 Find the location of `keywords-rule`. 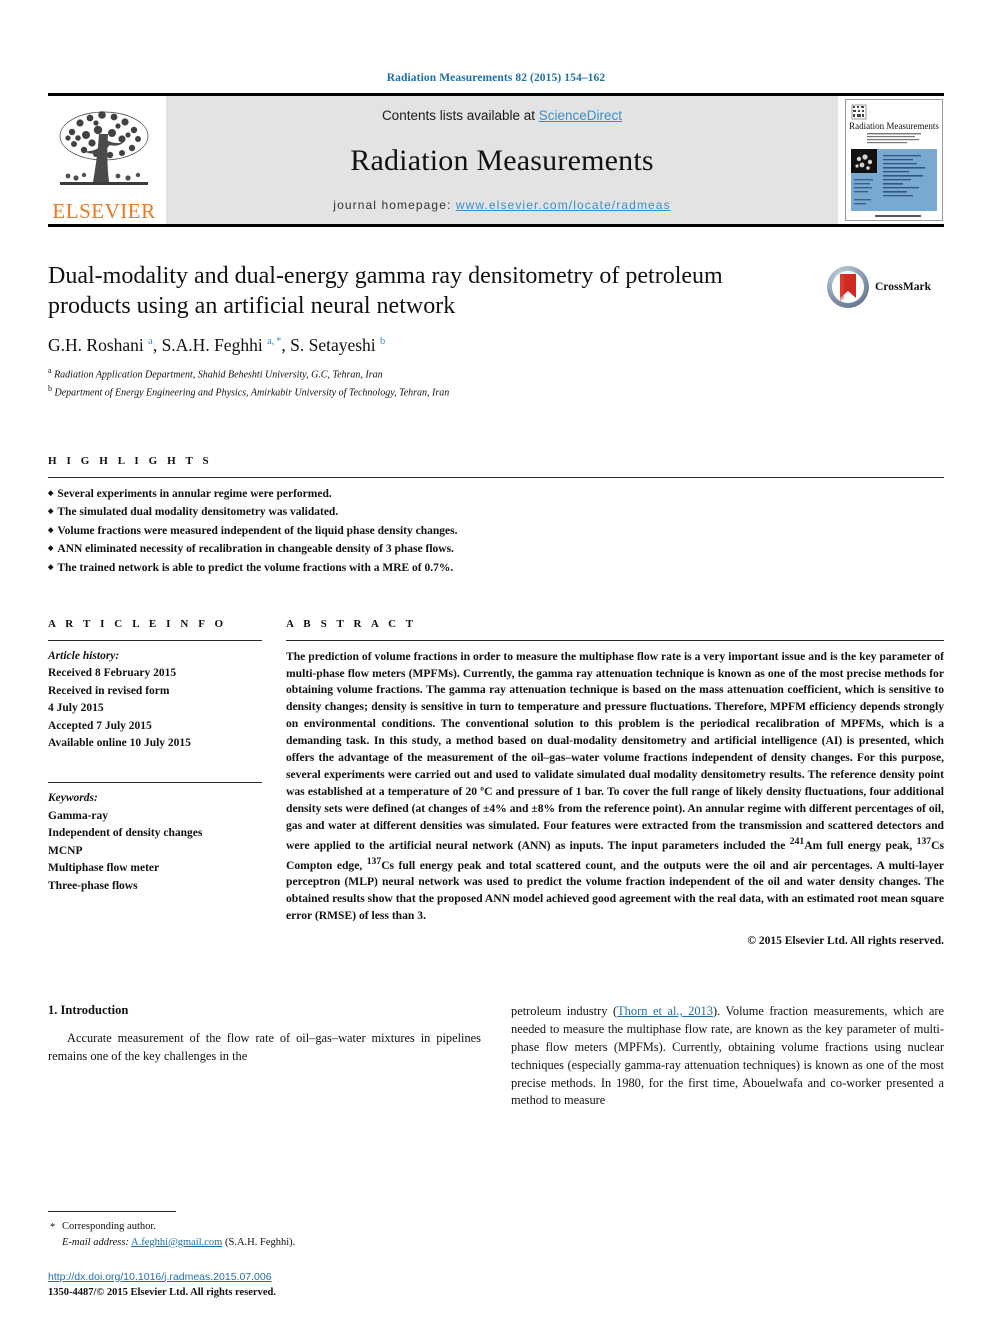

keywords-rule is located at coordinates (155, 783).